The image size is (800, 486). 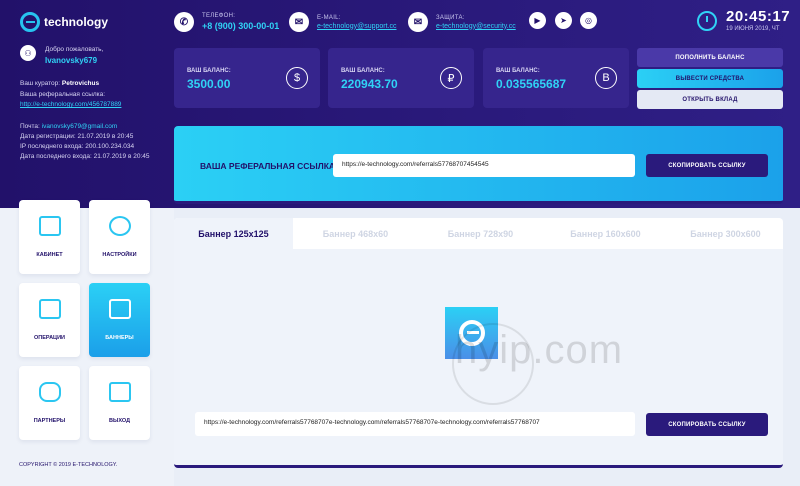 What do you see at coordinates (119, 237) in the screenshot?
I see `nav-settings: НАСТРОЙКИ` at bounding box center [119, 237].